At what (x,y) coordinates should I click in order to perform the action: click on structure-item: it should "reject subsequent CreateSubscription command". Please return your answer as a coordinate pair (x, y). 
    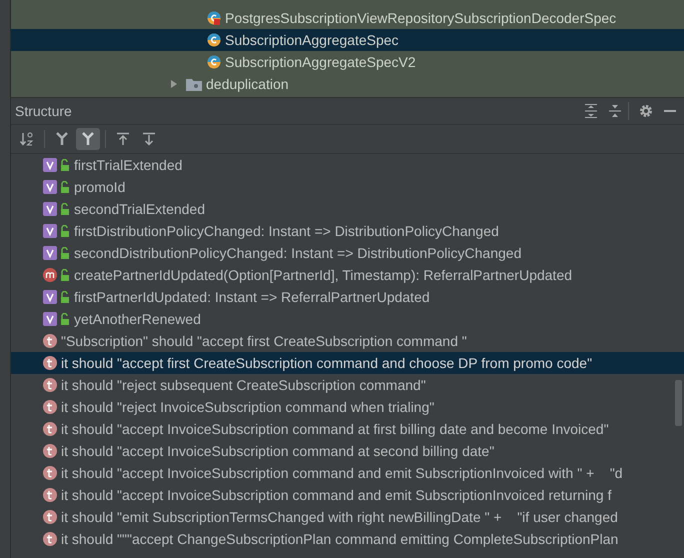
    Looking at the image, I should click on (347, 385).